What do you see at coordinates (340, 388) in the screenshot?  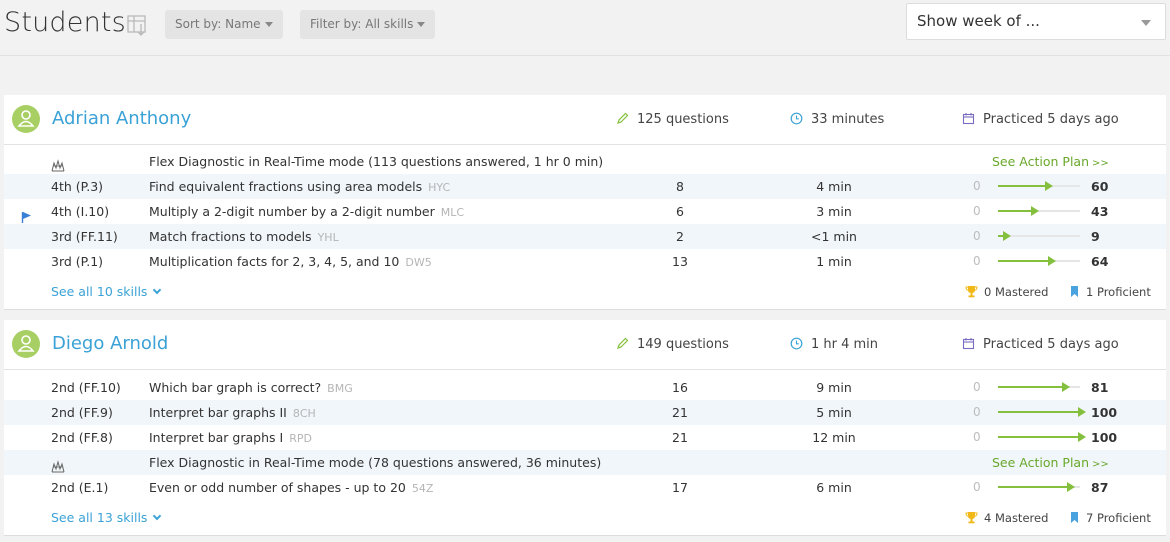 I see `skill-tag: BMG` at bounding box center [340, 388].